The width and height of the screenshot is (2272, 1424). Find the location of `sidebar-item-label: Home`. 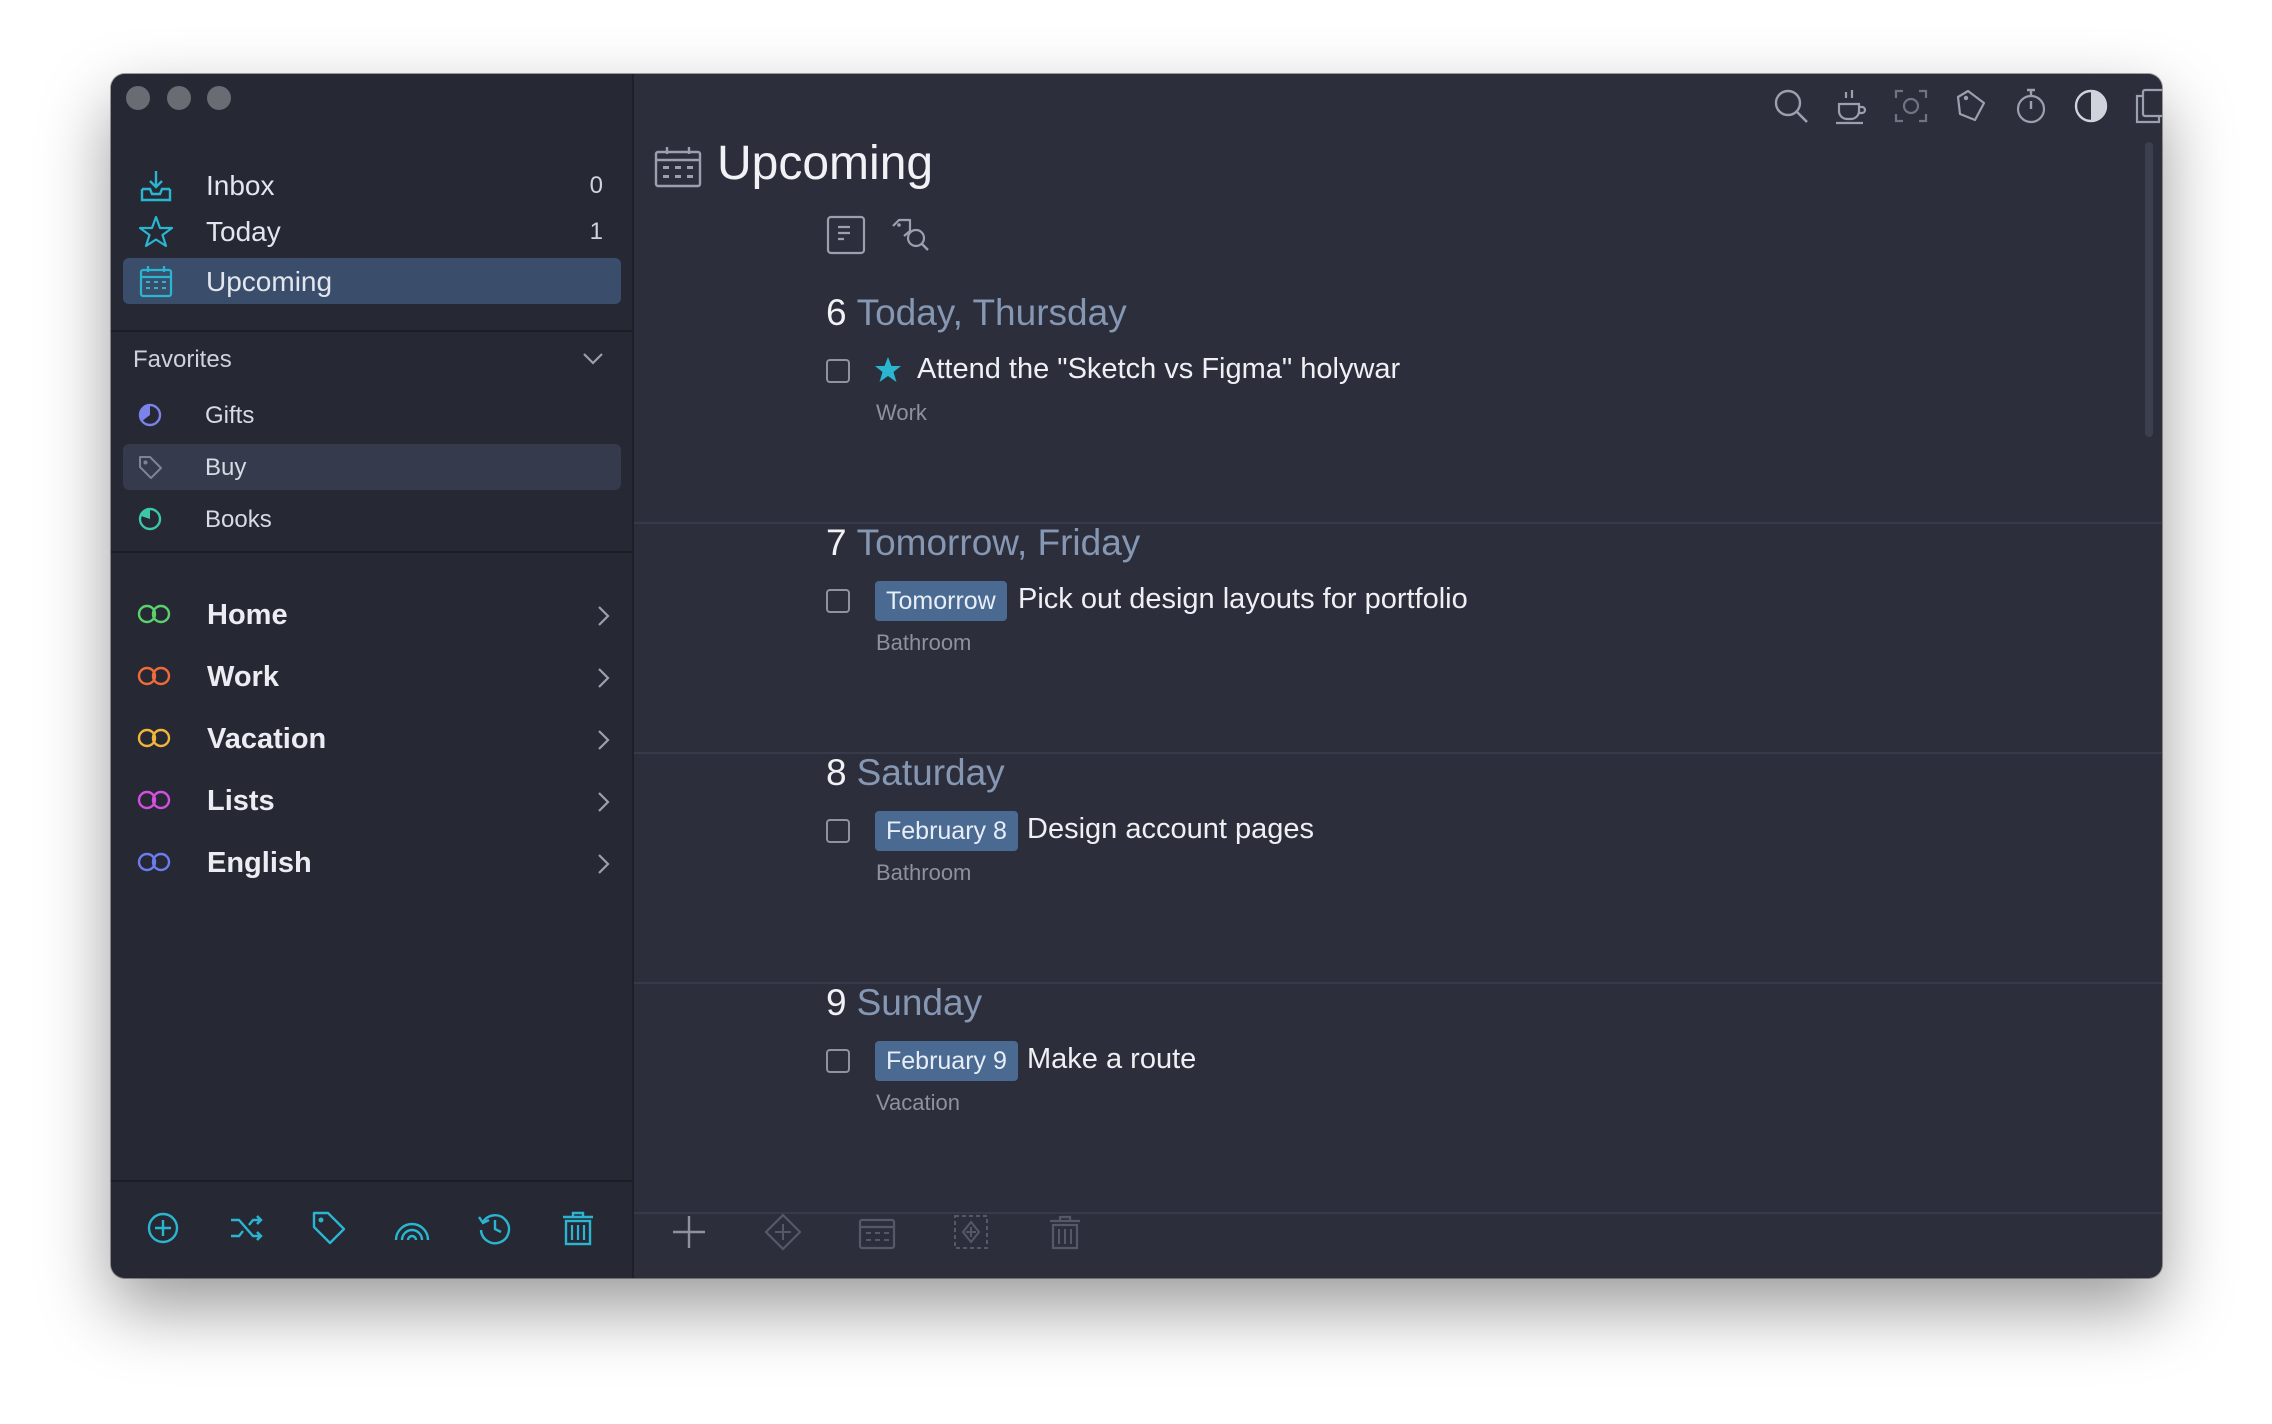

sidebar-item-label: Home is located at coordinates (247, 615).